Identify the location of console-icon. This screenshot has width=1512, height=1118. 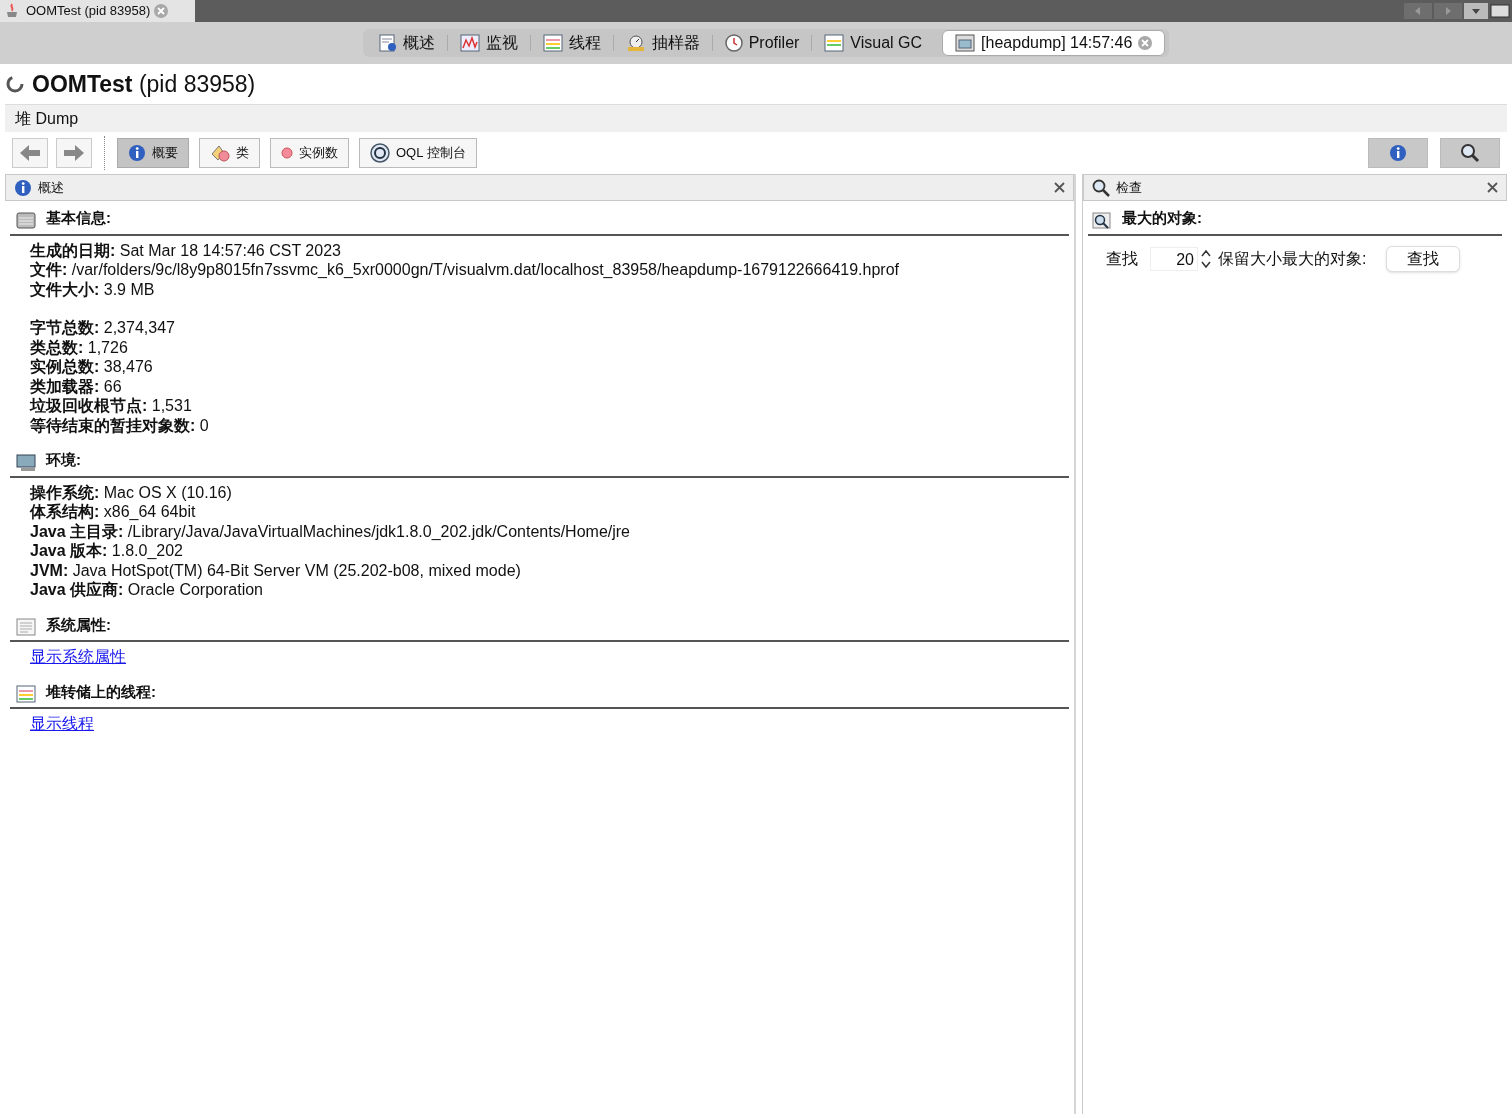
(380, 153).